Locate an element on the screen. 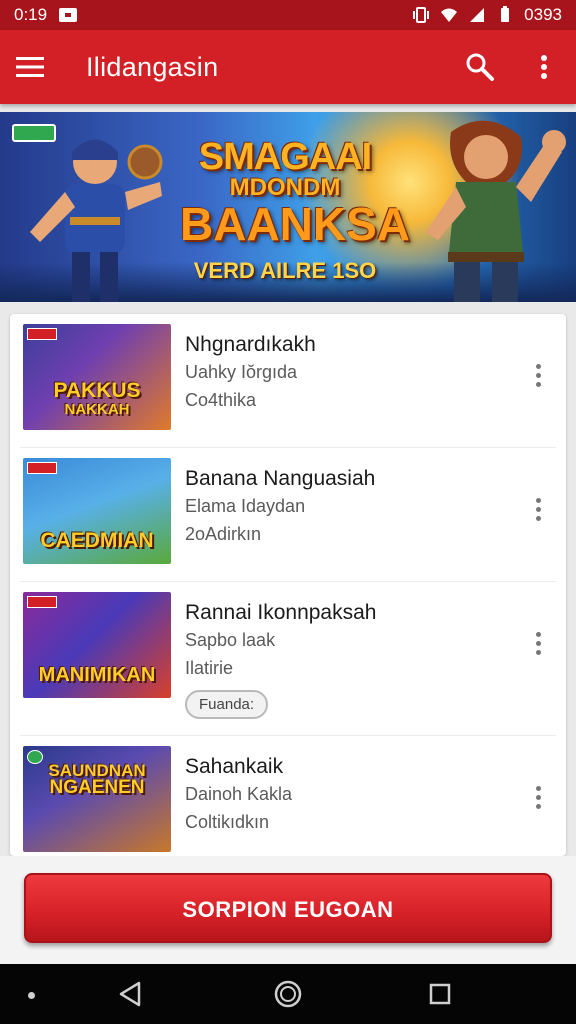  primary-action-button: SORPION EUGOAN is located at coordinates (288, 908).